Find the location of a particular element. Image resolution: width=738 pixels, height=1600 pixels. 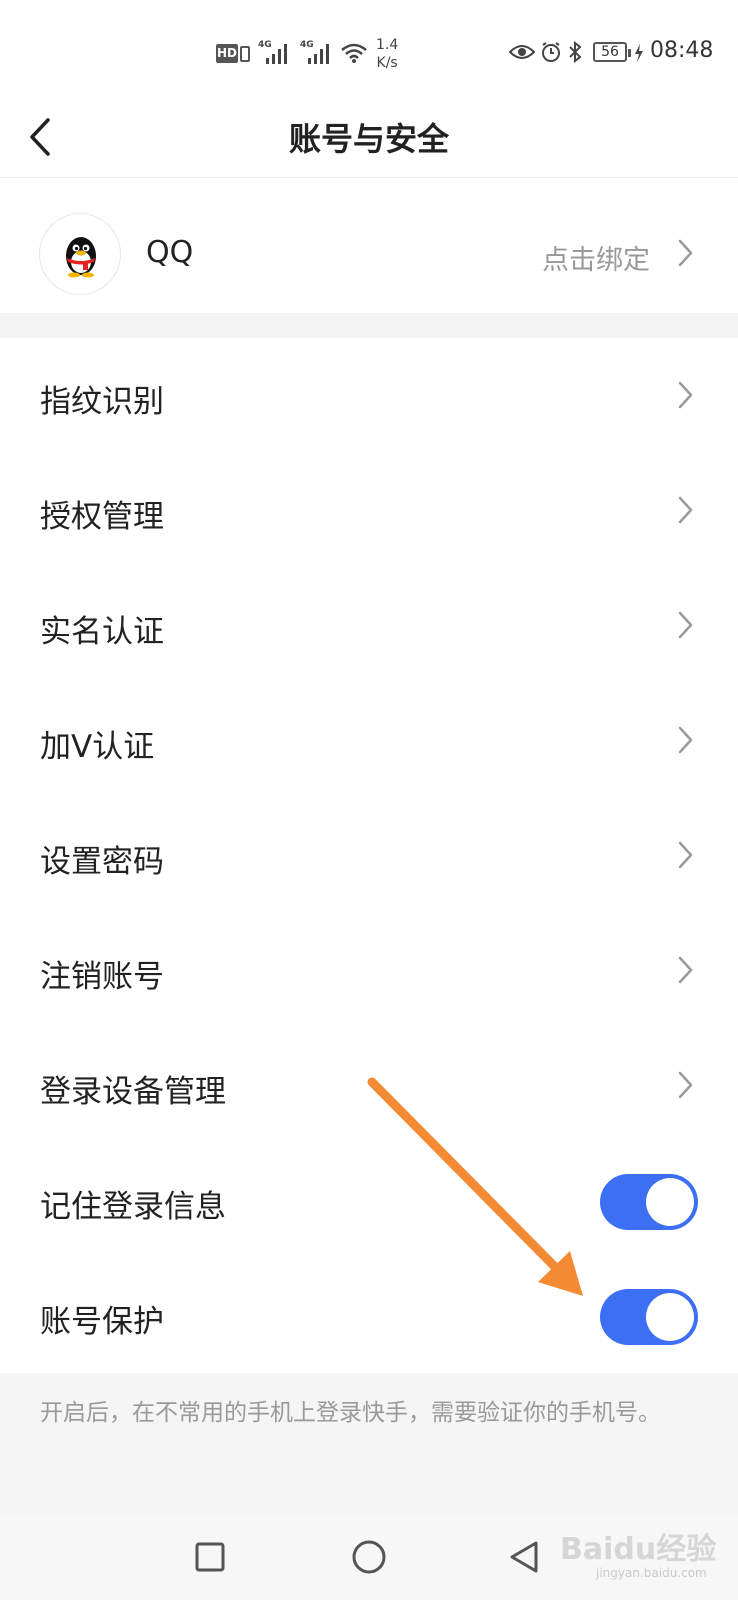

menu-item-account-protection: 账号保护 is located at coordinates (369, 1315).